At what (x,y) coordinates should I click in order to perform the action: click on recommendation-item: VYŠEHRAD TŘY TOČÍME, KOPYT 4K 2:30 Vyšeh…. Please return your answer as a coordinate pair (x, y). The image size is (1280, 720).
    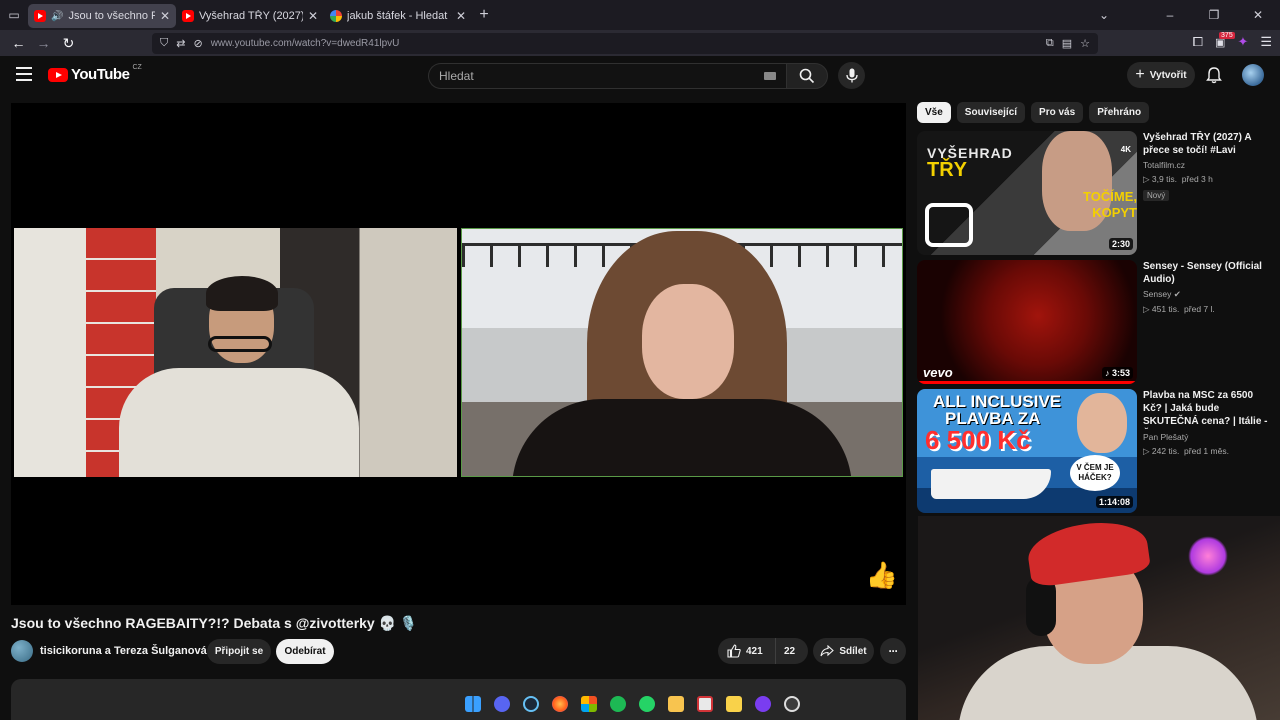
    Looking at the image, I should click on (1094, 193).